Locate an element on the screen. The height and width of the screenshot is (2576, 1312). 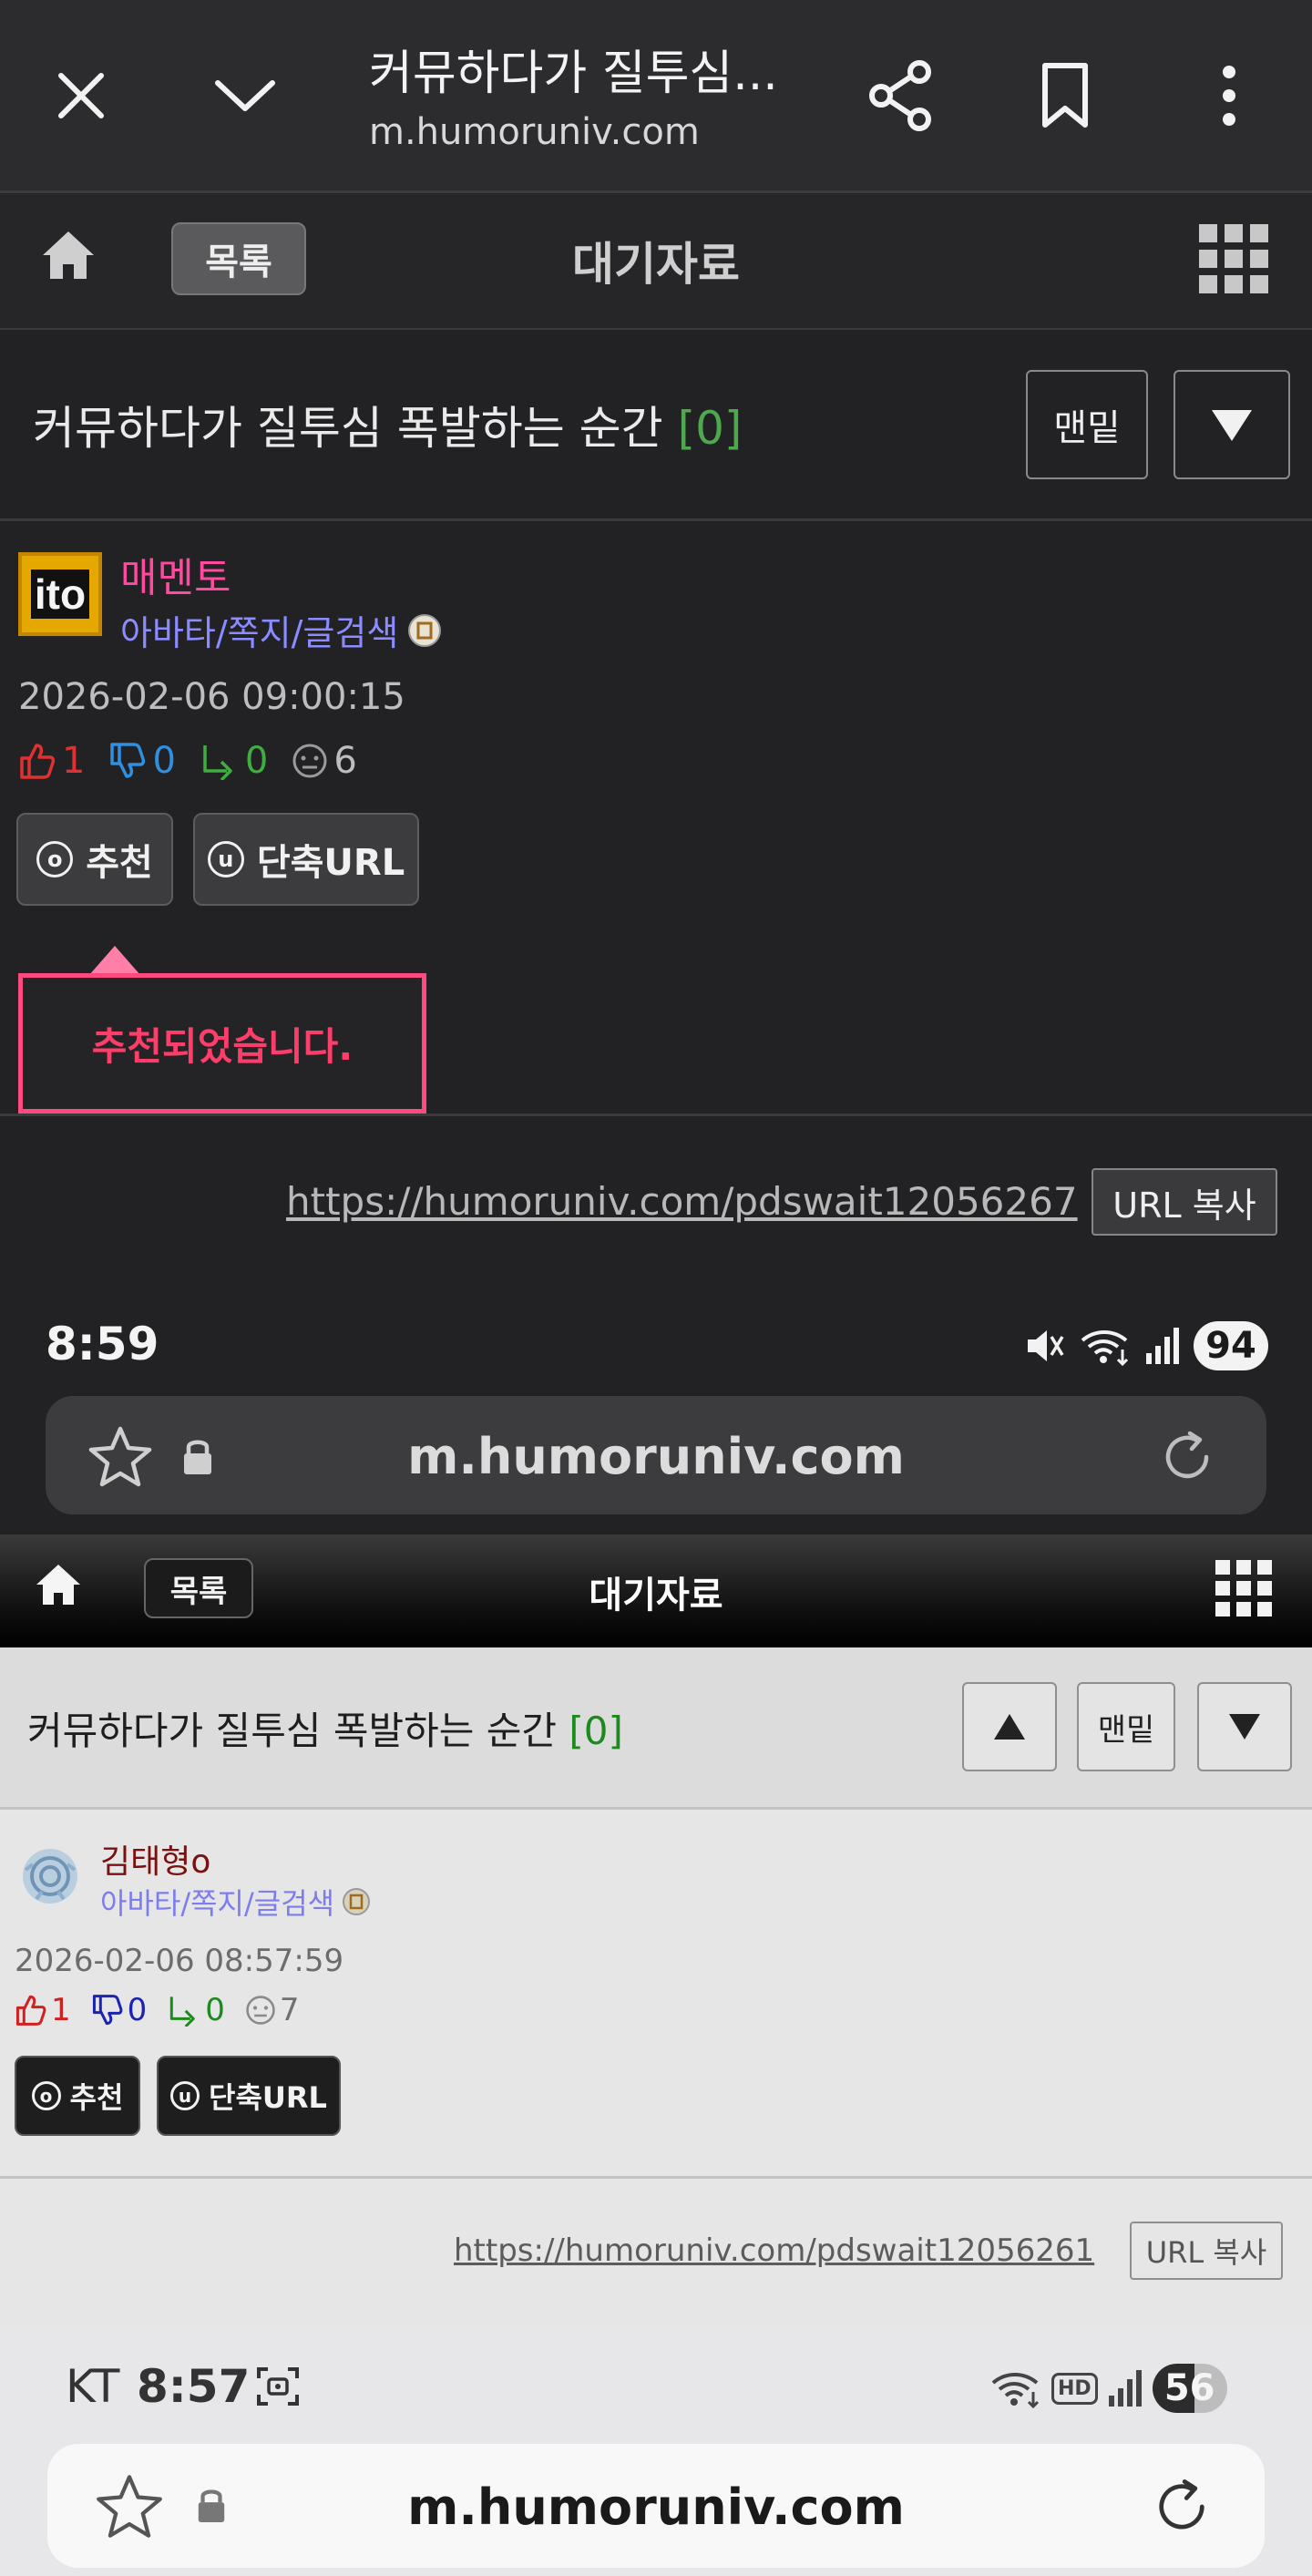
recommend-tooltip: 추천되었습니다. is located at coordinates (222, 1044).